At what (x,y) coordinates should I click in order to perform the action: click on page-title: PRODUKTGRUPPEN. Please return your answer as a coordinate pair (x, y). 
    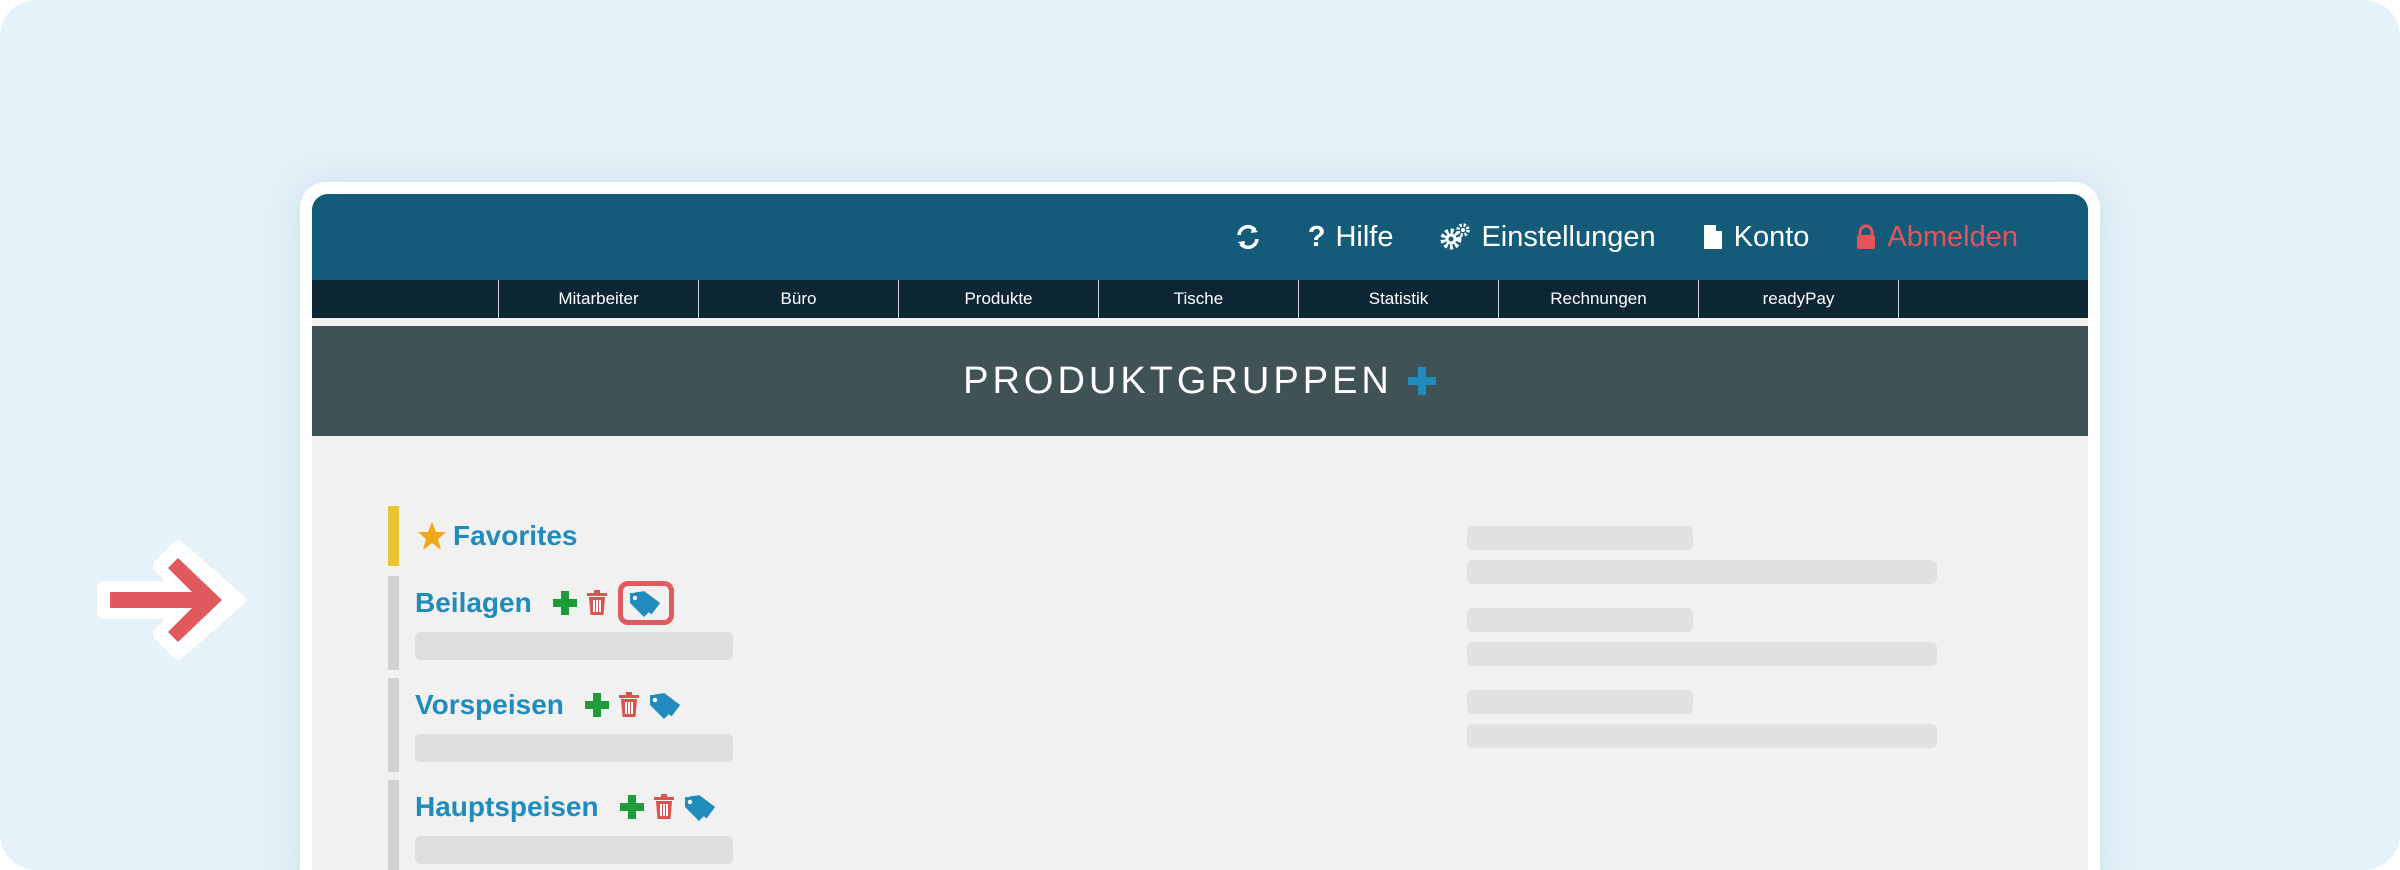
    Looking at the image, I should click on (1178, 380).